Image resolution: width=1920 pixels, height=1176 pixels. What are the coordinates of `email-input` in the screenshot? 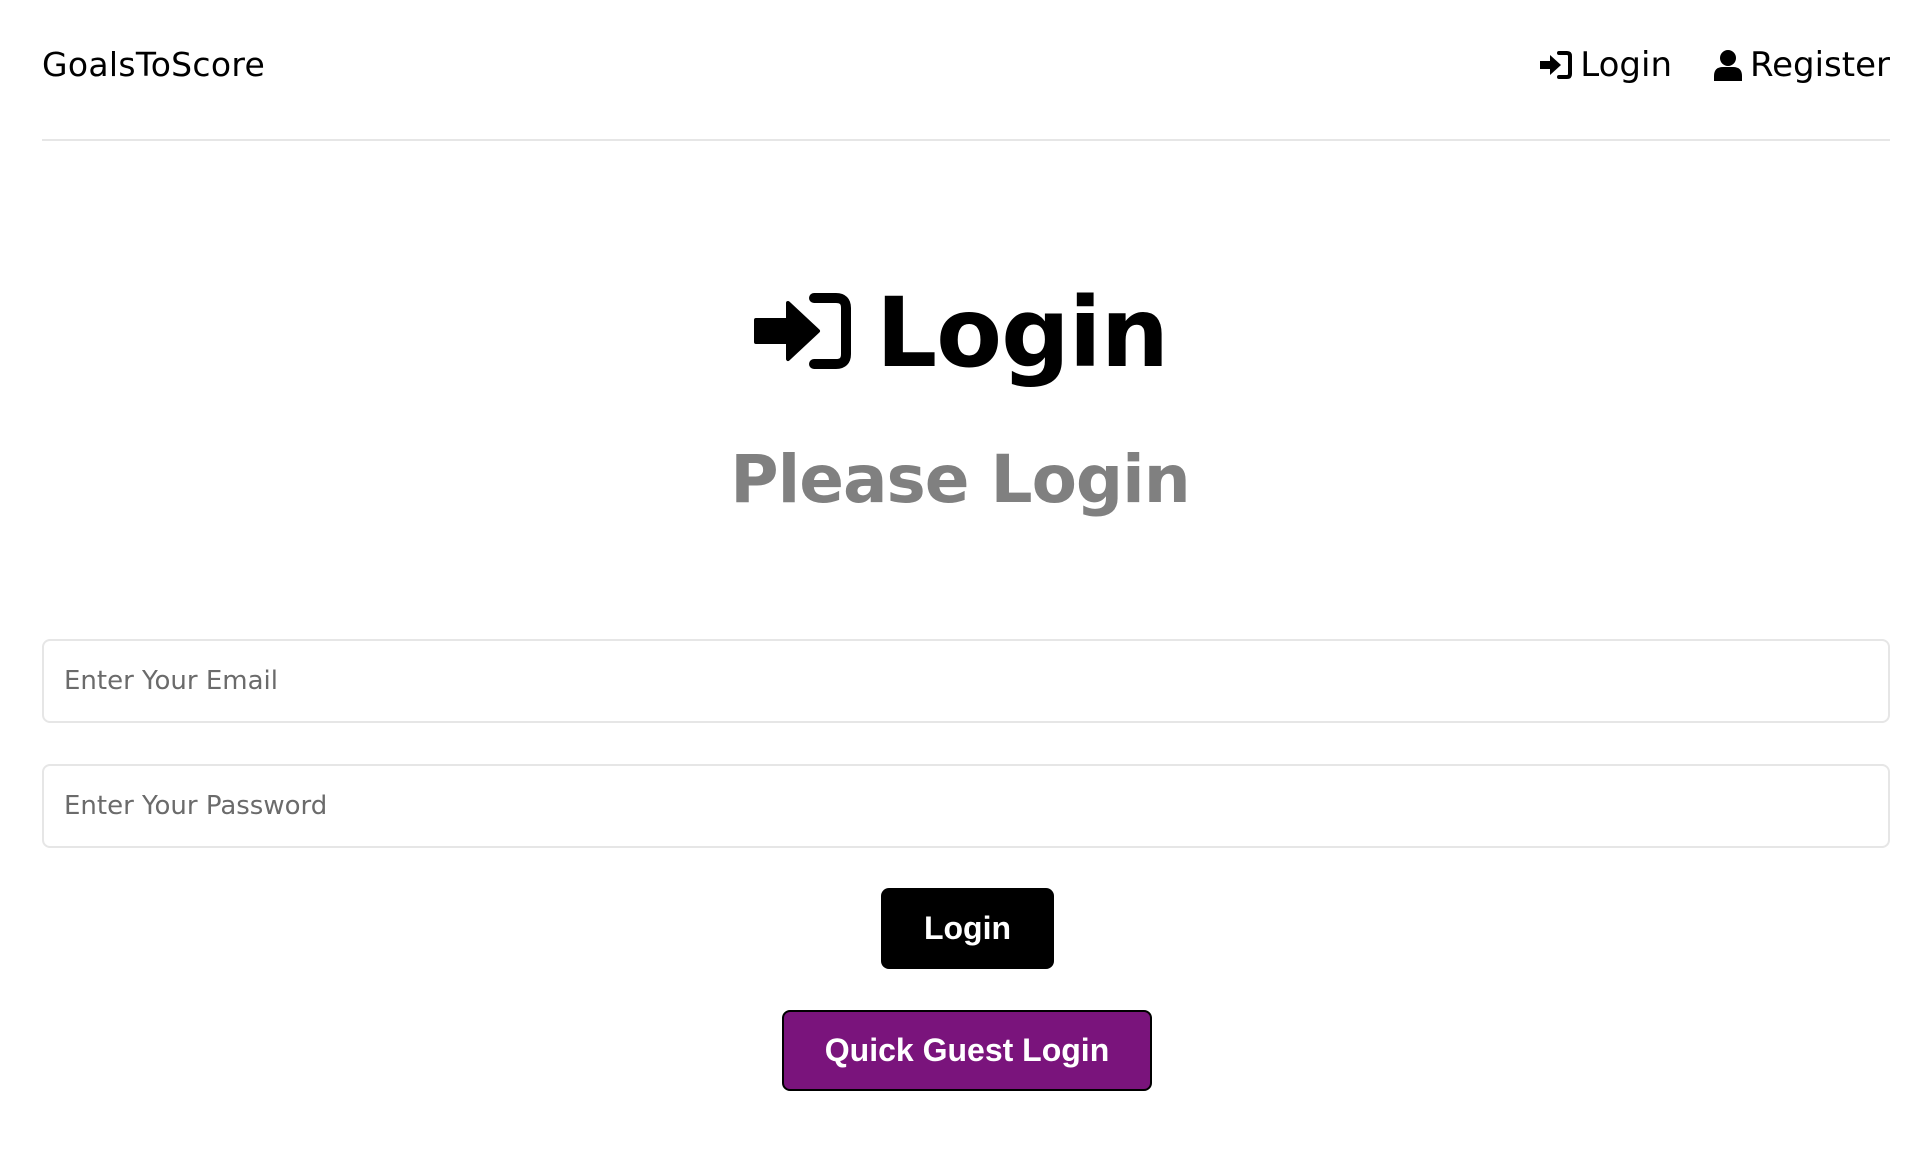 It's located at (966, 681).